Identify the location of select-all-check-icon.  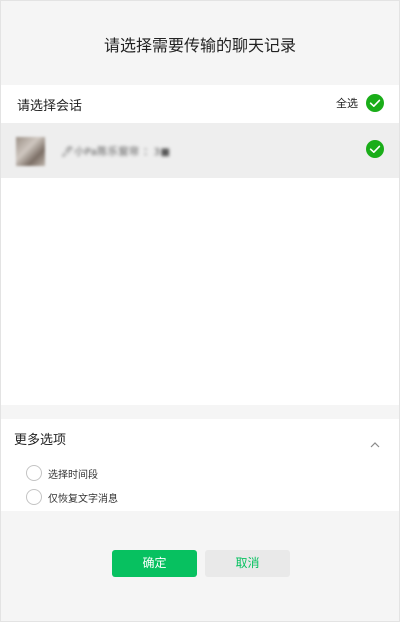
(375, 103).